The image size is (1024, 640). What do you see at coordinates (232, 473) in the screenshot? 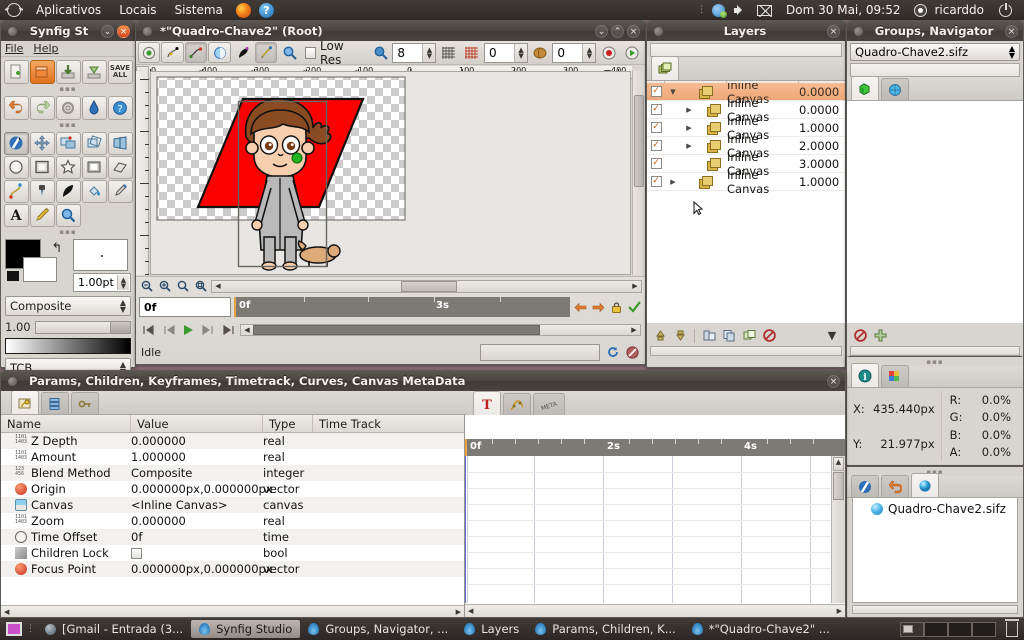
I see `table-row: 123 456 Blend Method Composite integer` at bounding box center [232, 473].